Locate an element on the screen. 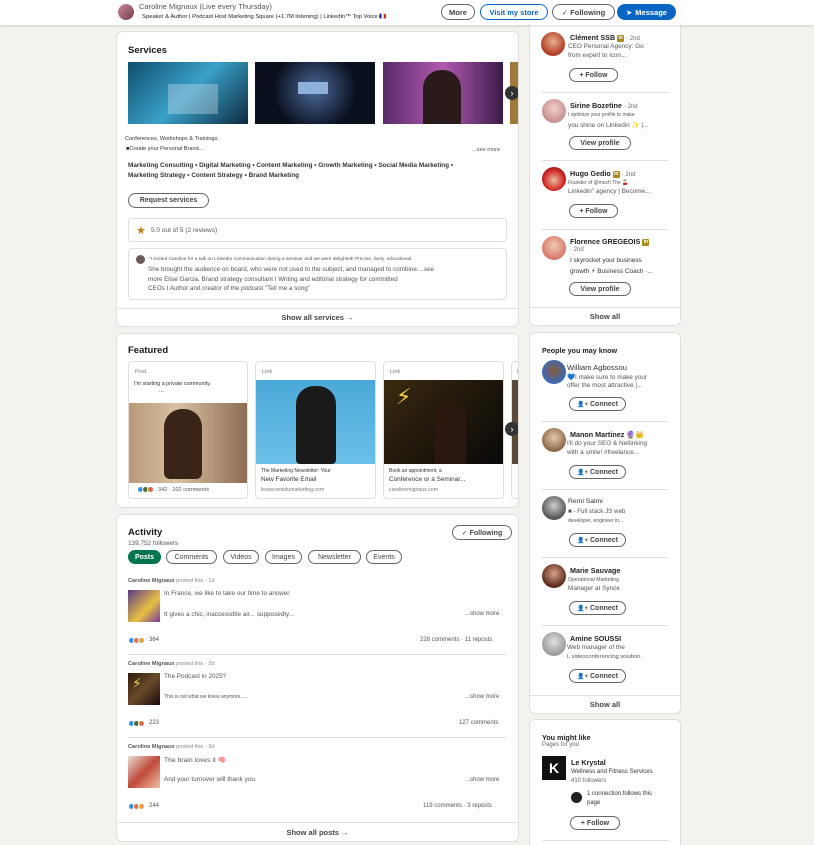  services-title: Services is located at coordinates (148, 50).